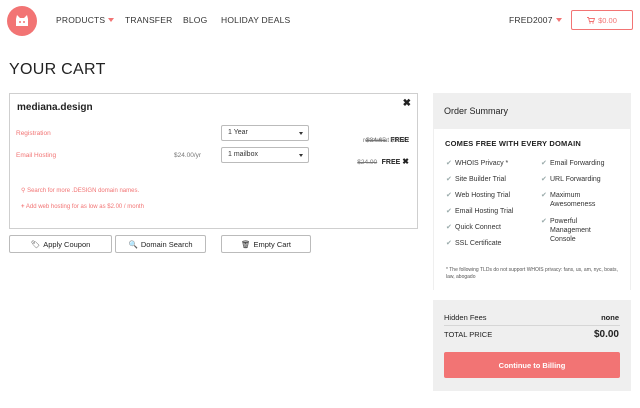 The width and height of the screenshot is (640, 408). I want to click on feature-item: ✔ URL Forwarding, so click(584, 179).